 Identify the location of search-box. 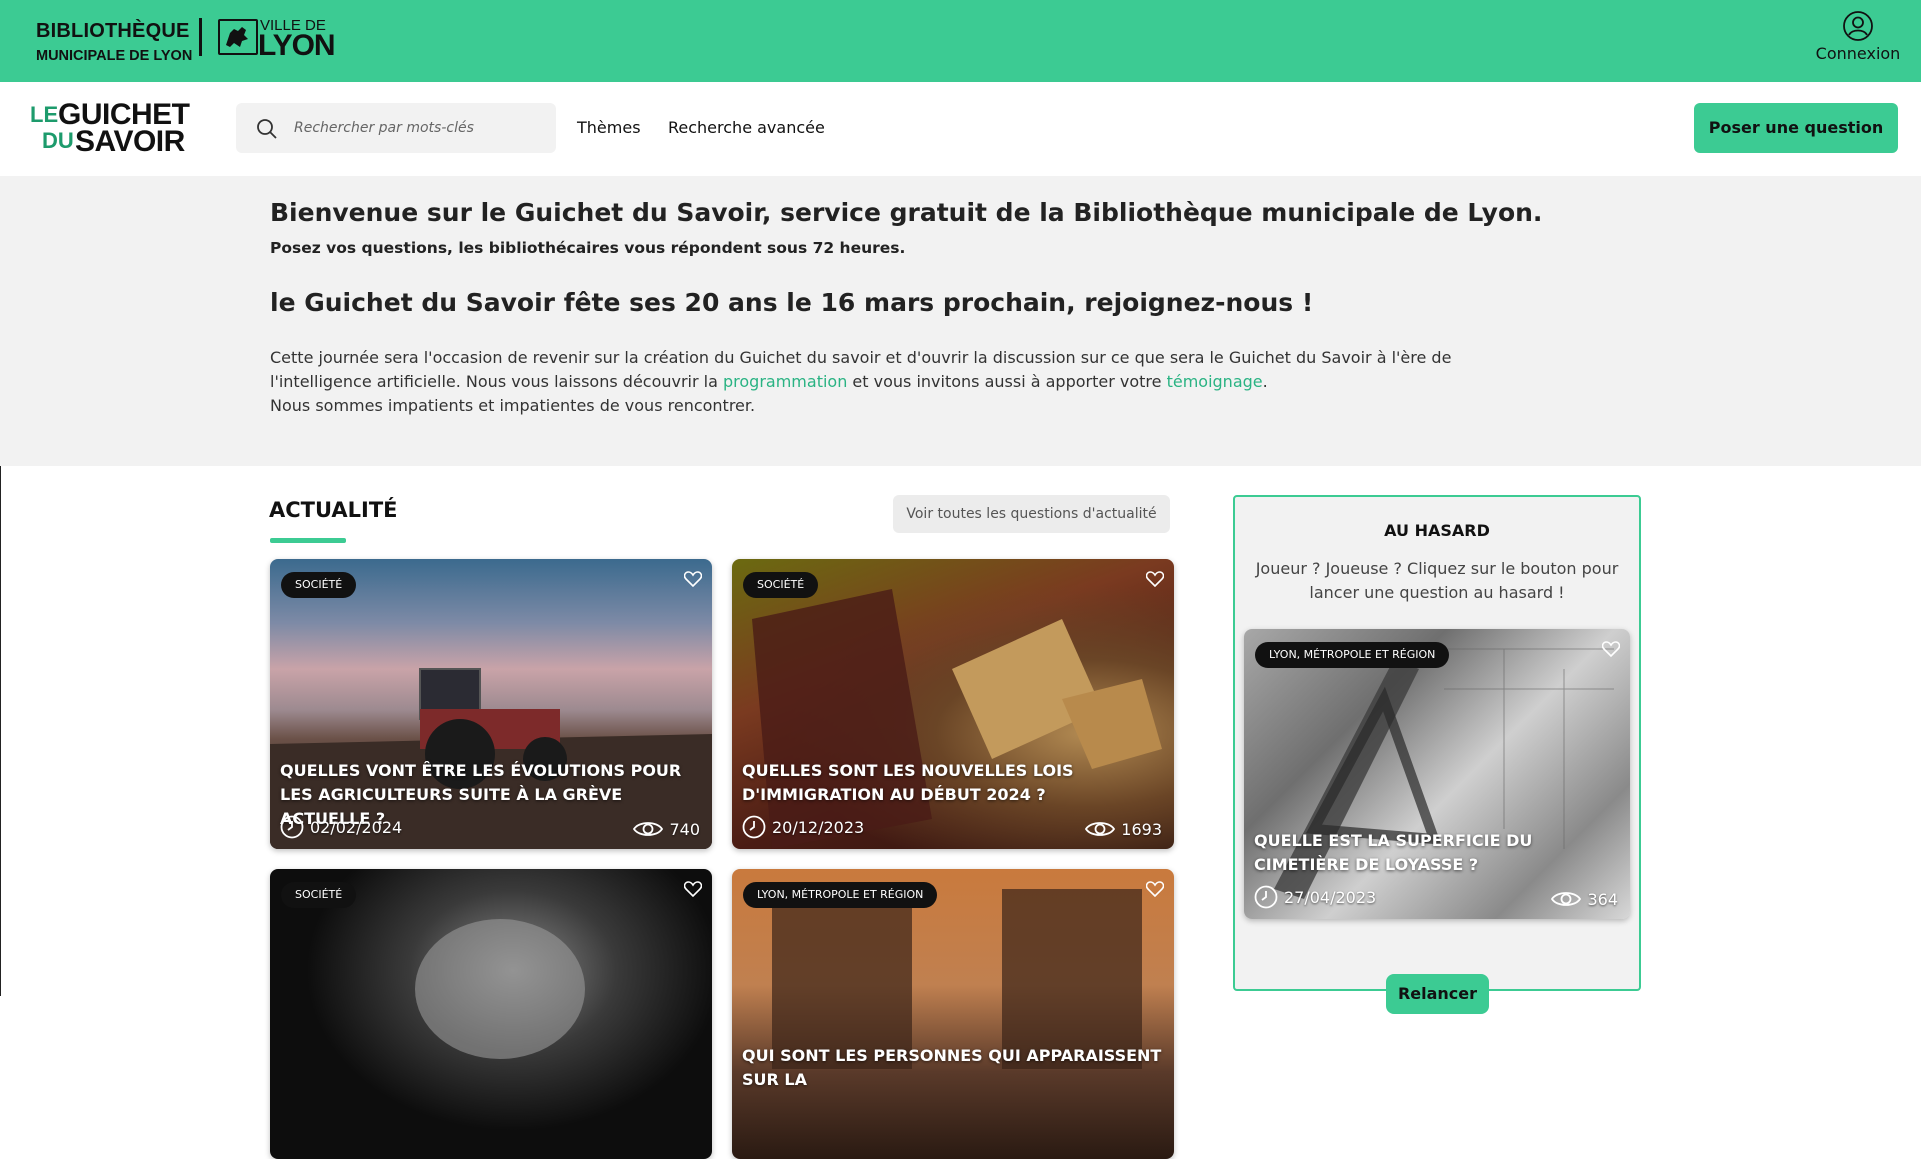
(396, 128).